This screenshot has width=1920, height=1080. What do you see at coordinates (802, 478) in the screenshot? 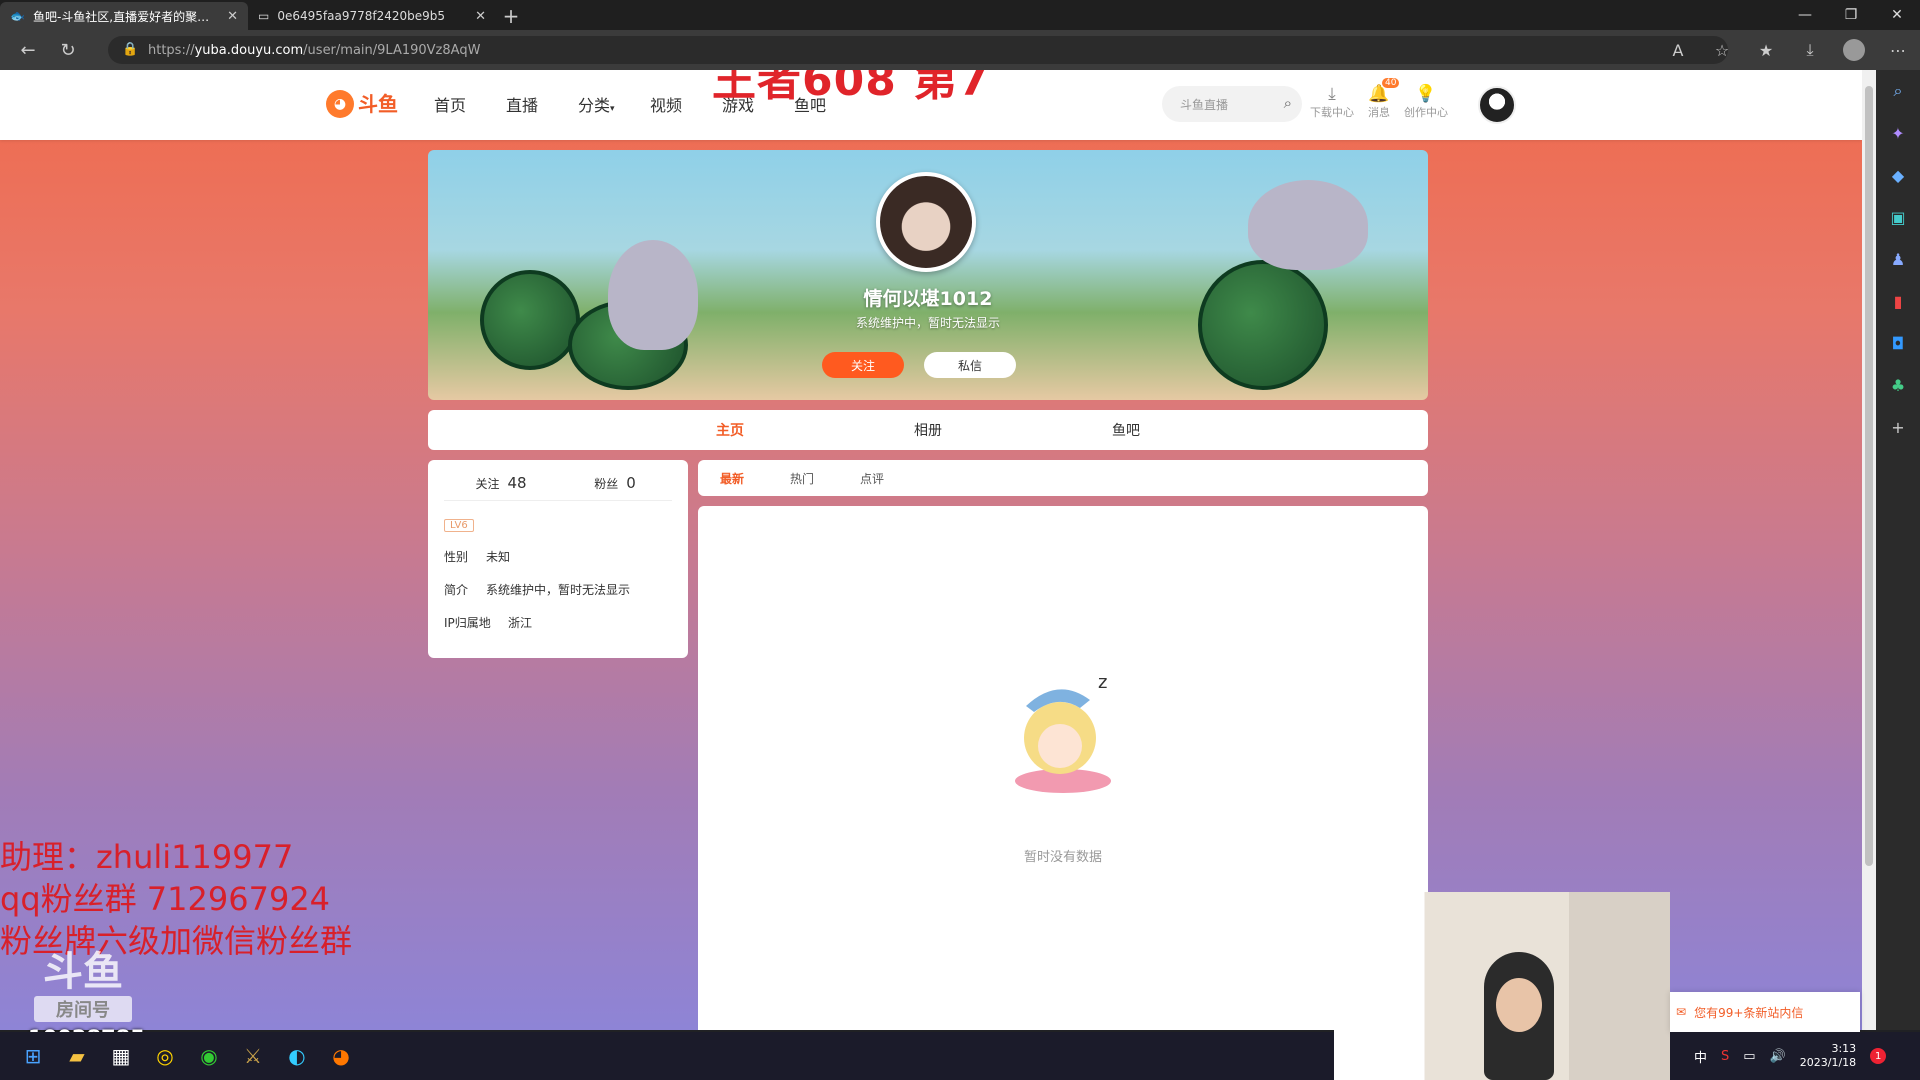
I see `subtab-hot: 热门` at bounding box center [802, 478].